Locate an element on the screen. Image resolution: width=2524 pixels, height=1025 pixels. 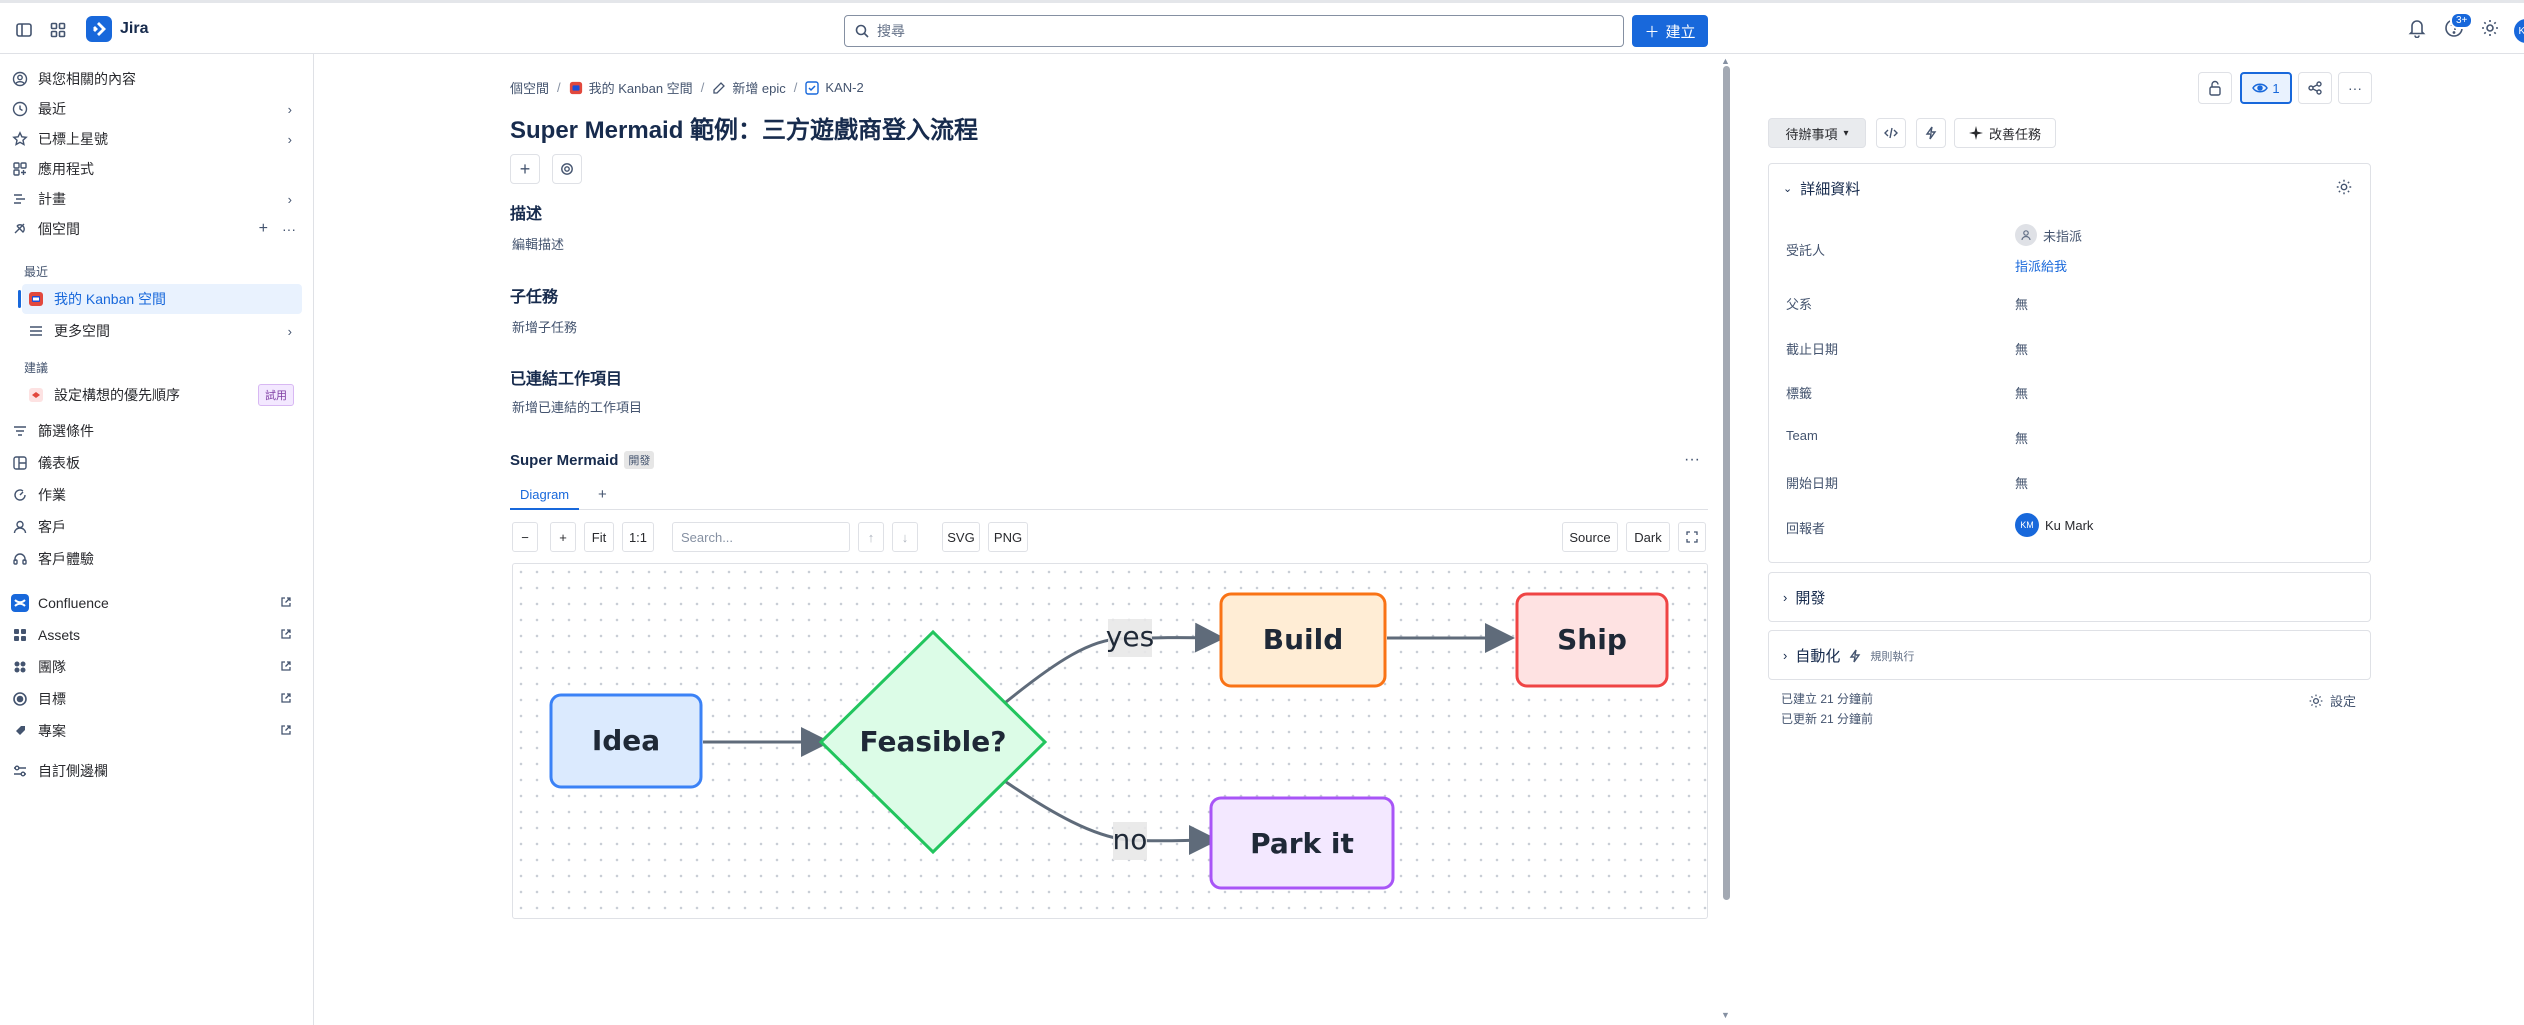
search-box is located at coordinates (1234, 31).